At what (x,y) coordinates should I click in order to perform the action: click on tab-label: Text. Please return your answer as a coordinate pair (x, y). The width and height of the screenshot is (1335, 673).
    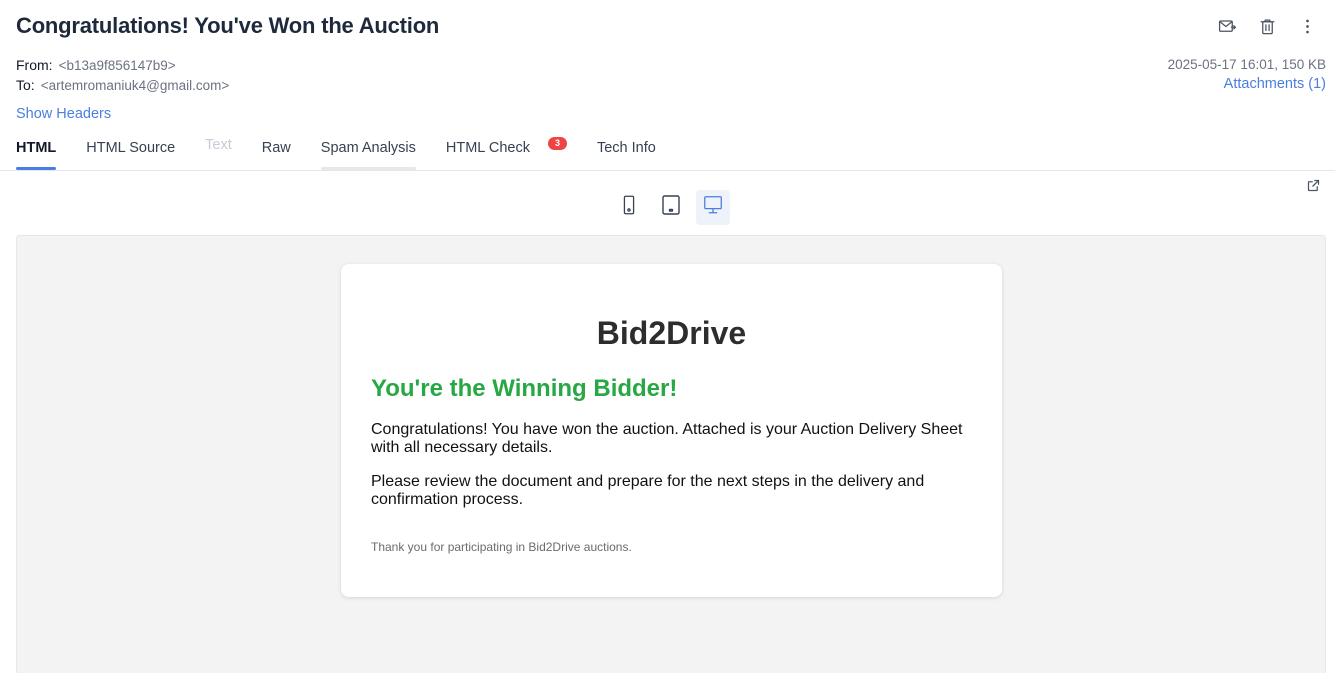
    Looking at the image, I should click on (218, 145).